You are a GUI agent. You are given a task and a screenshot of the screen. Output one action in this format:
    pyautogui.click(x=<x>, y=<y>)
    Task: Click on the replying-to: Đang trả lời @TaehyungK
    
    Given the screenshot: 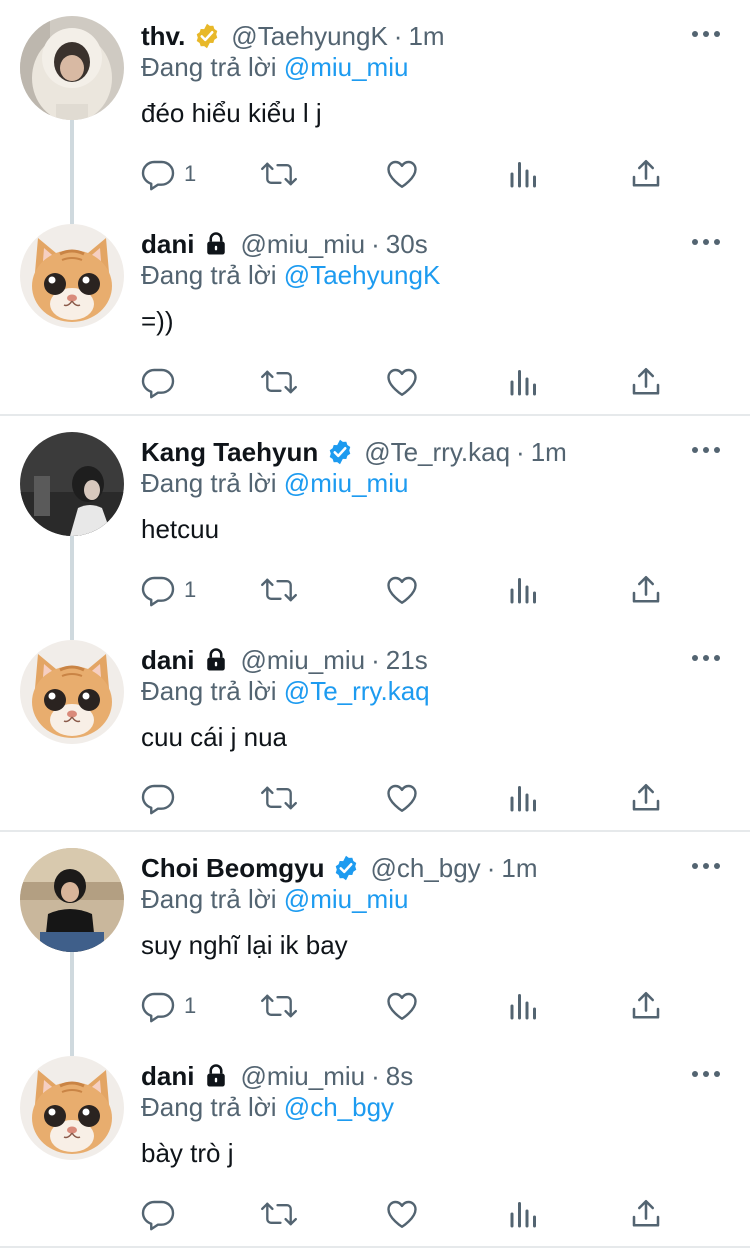 What is the action you would take?
    pyautogui.click(x=290, y=275)
    